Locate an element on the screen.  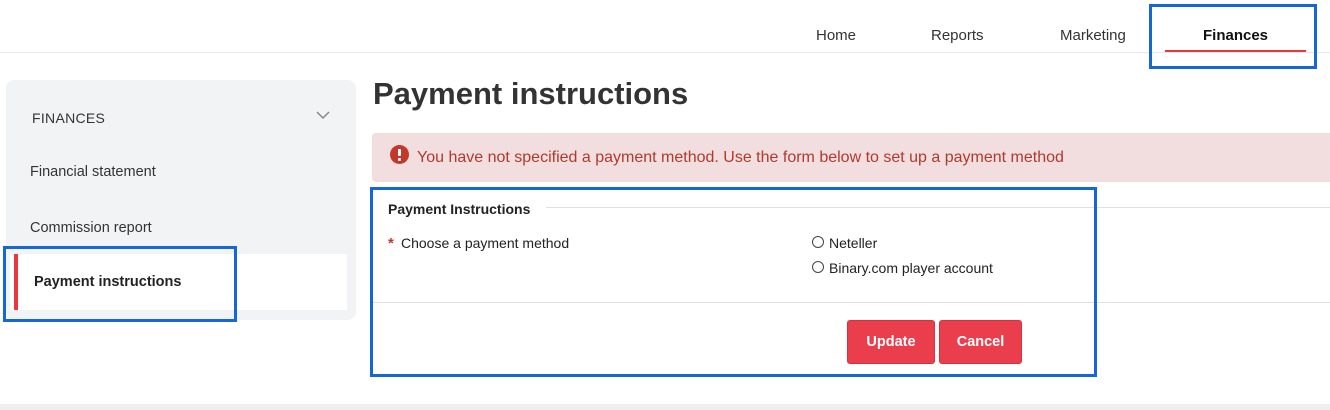
nav-home: Home is located at coordinates (836, 35).